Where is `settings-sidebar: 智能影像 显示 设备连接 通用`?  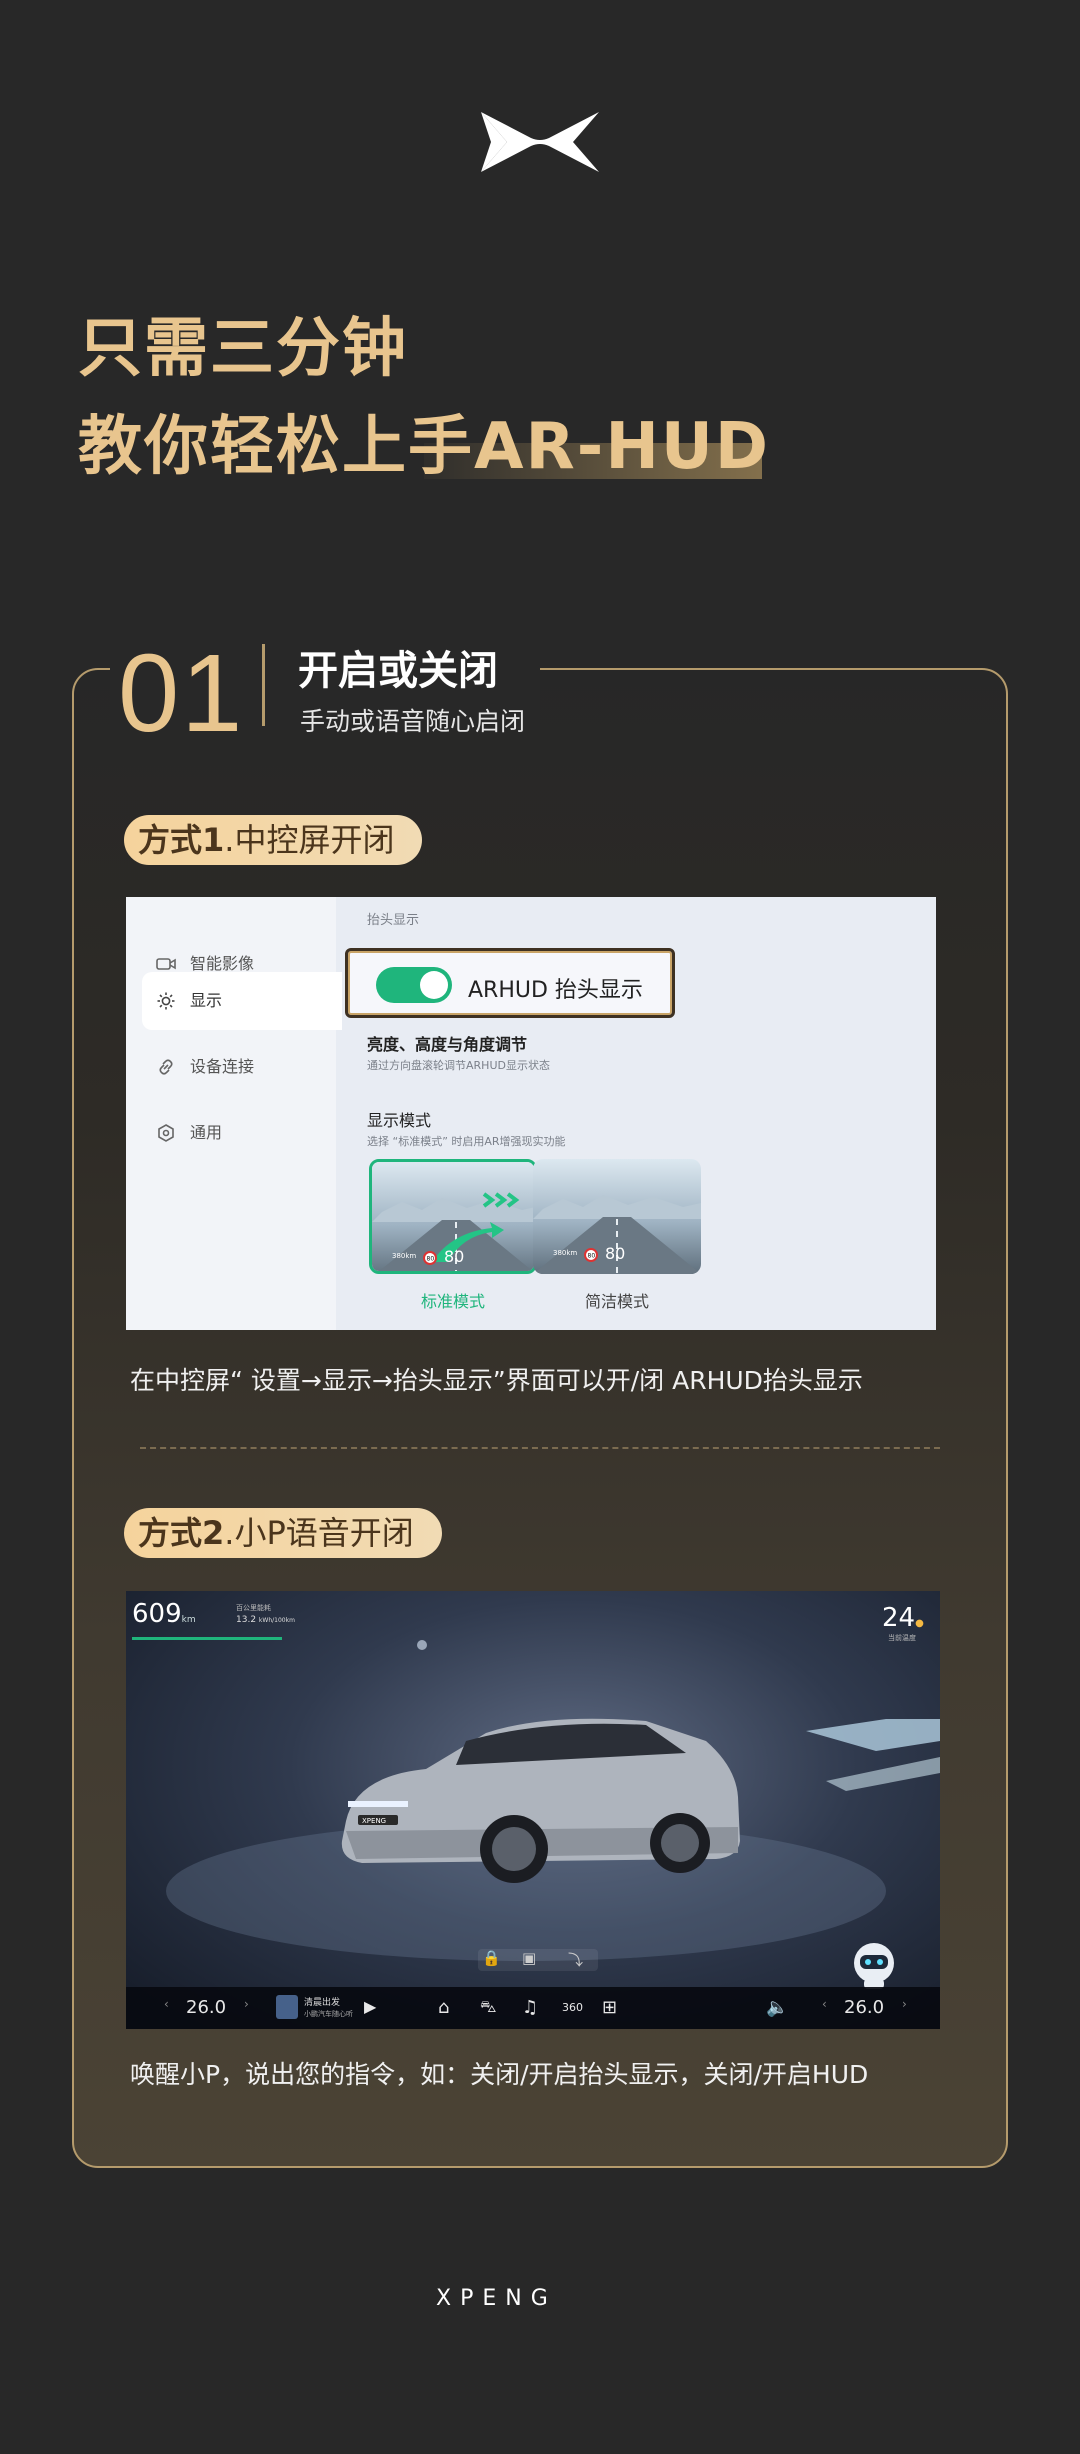
settings-sidebar: 智能影像 显示 设备连接 通用 is located at coordinates (234, 1113).